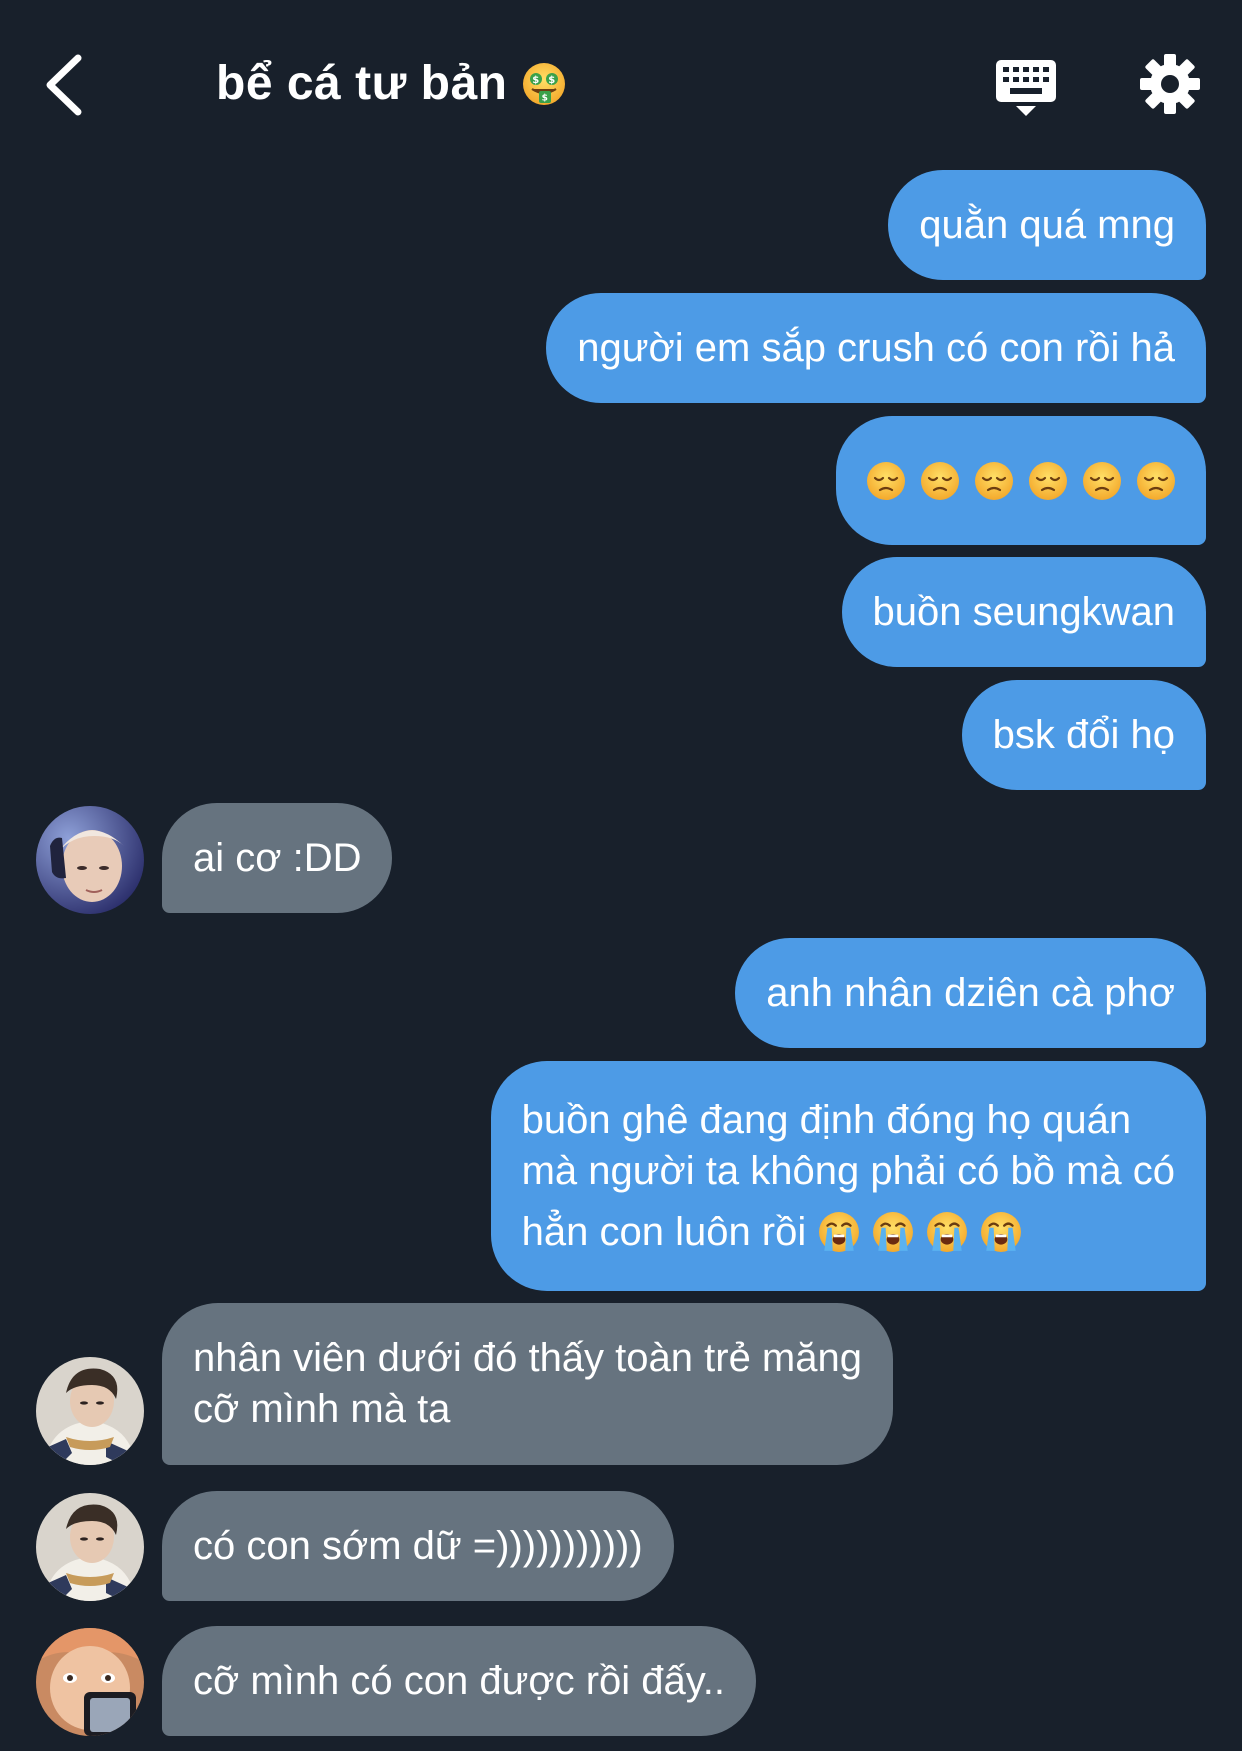 The height and width of the screenshot is (1751, 1242). What do you see at coordinates (543, 83) in the screenshot?
I see `money-mouth-face-icon: $ $ $` at bounding box center [543, 83].